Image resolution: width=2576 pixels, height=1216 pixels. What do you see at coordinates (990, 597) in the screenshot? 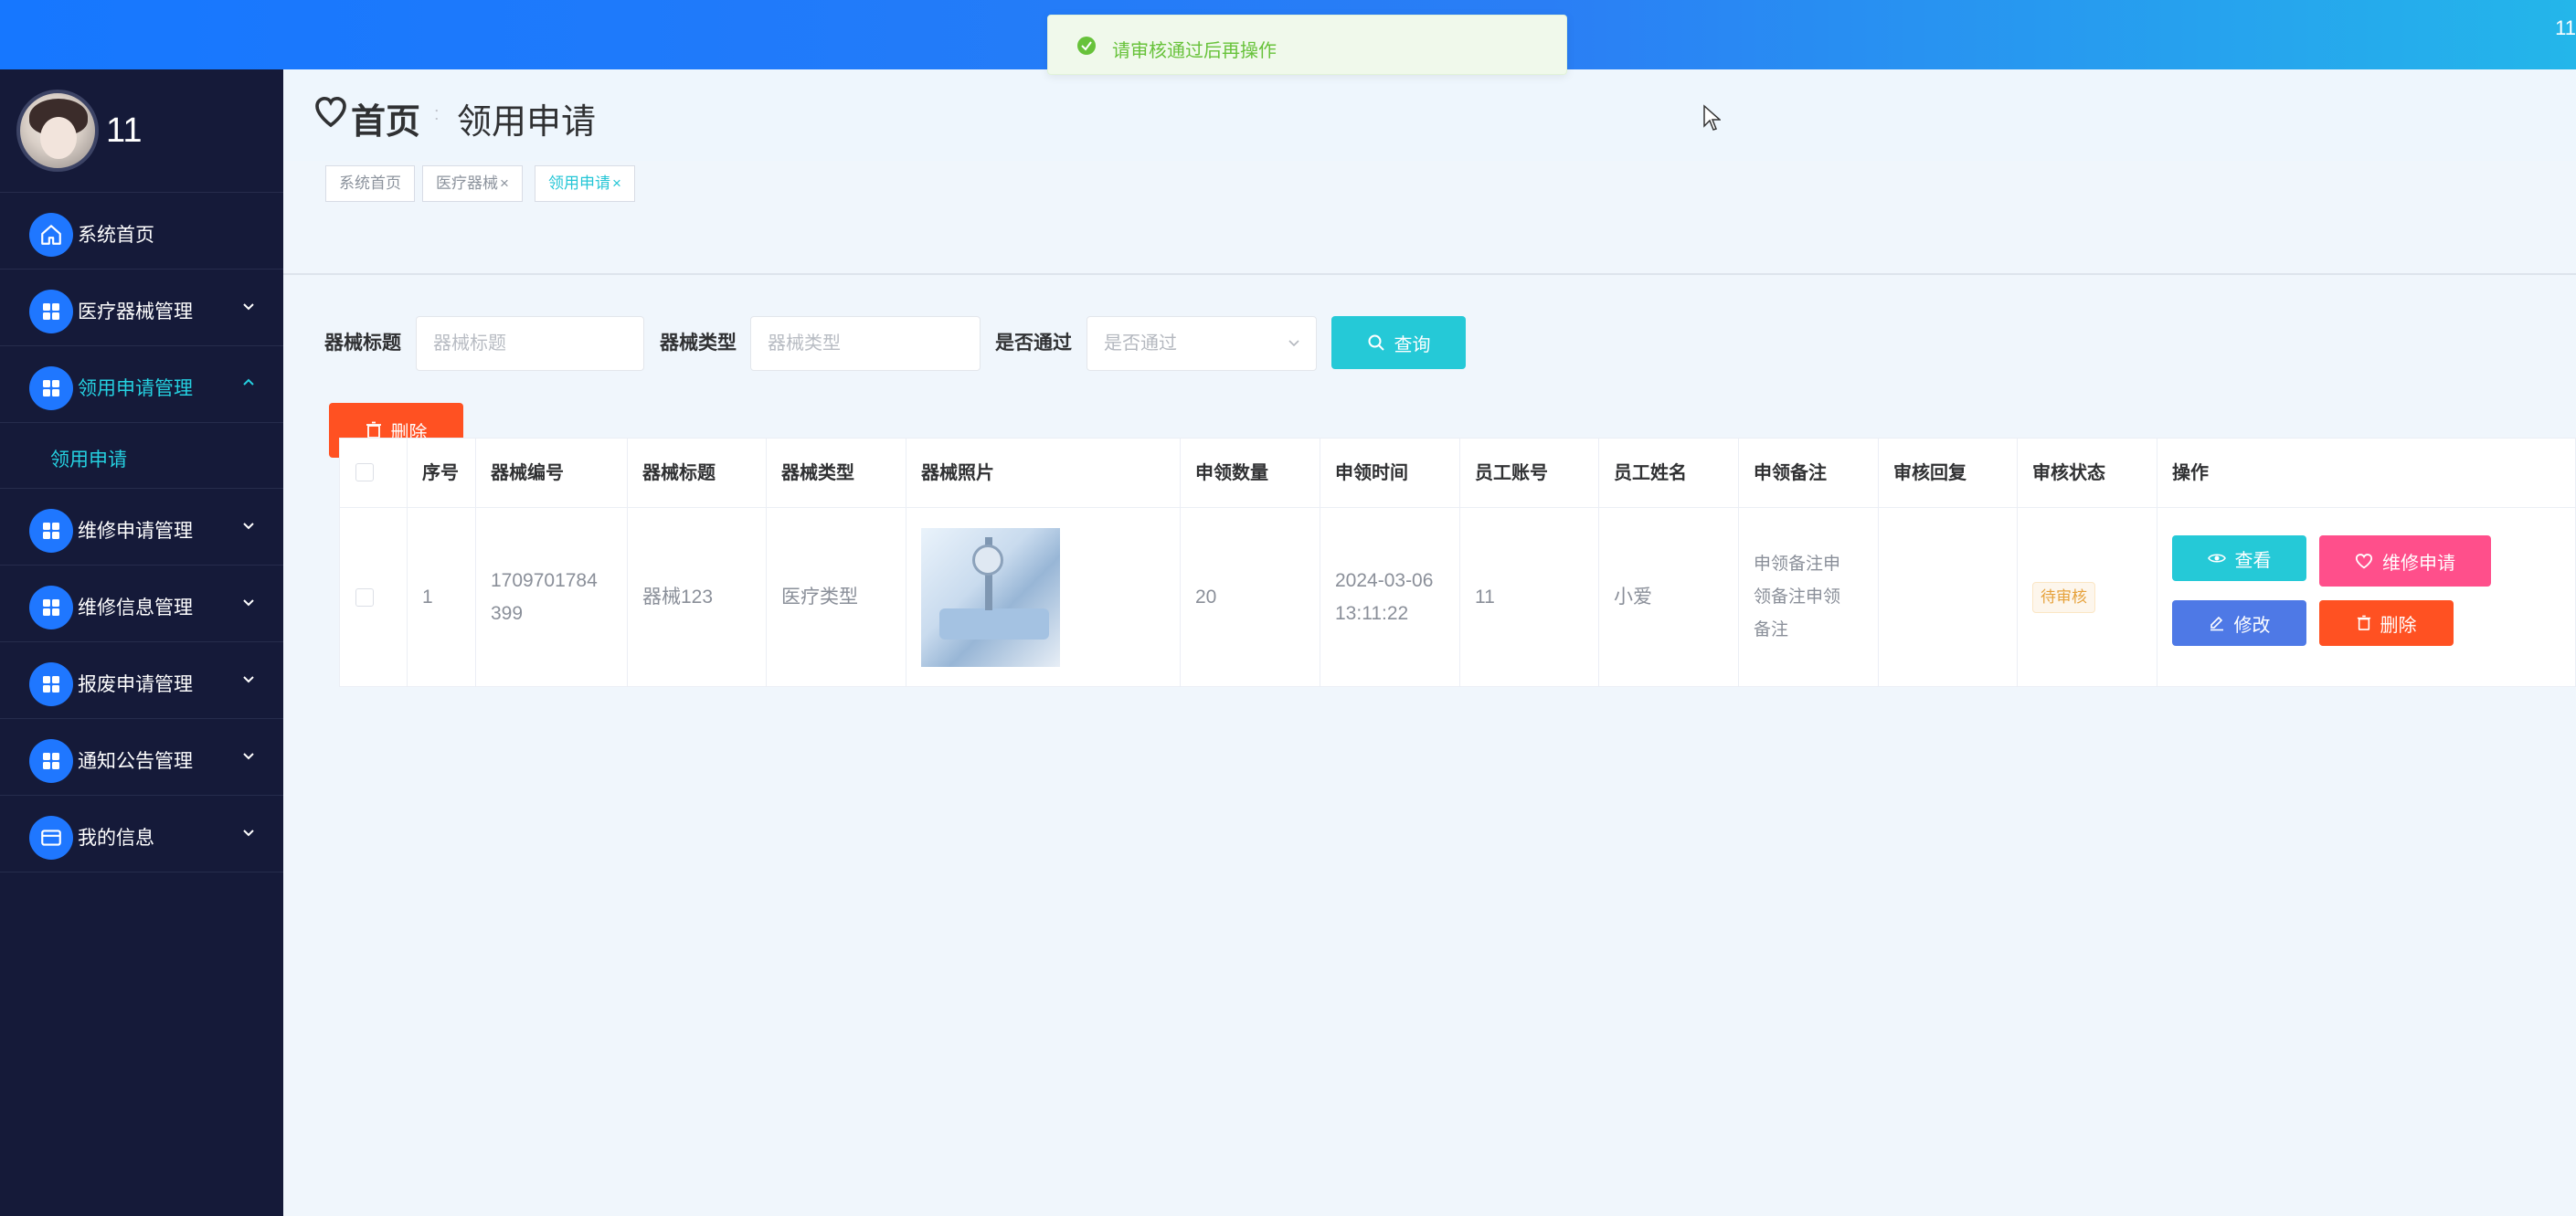
I see `device-photo` at bounding box center [990, 597].